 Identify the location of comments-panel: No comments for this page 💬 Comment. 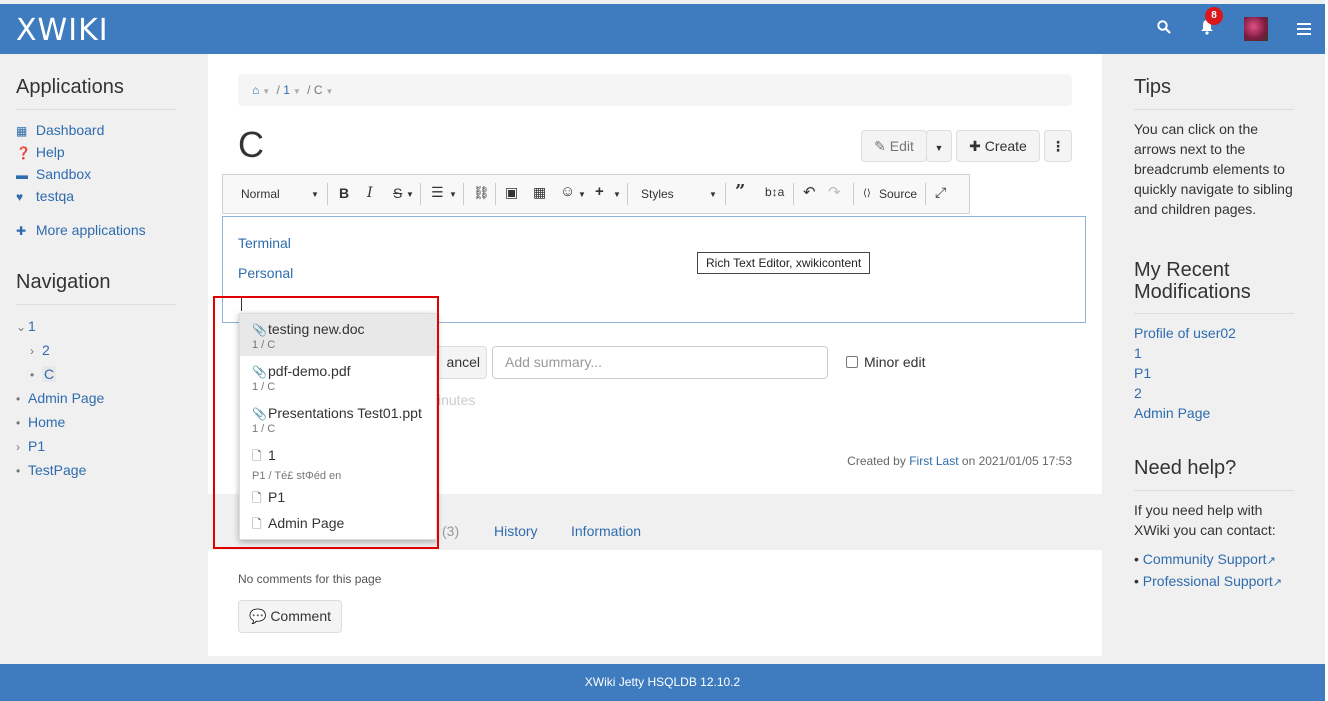
(655, 603).